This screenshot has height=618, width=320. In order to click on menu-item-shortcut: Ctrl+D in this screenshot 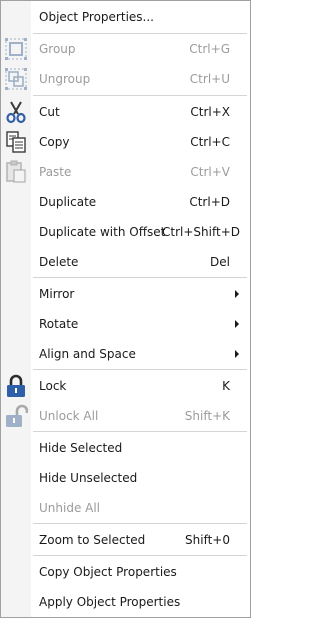, I will do `click(209, 202)`.